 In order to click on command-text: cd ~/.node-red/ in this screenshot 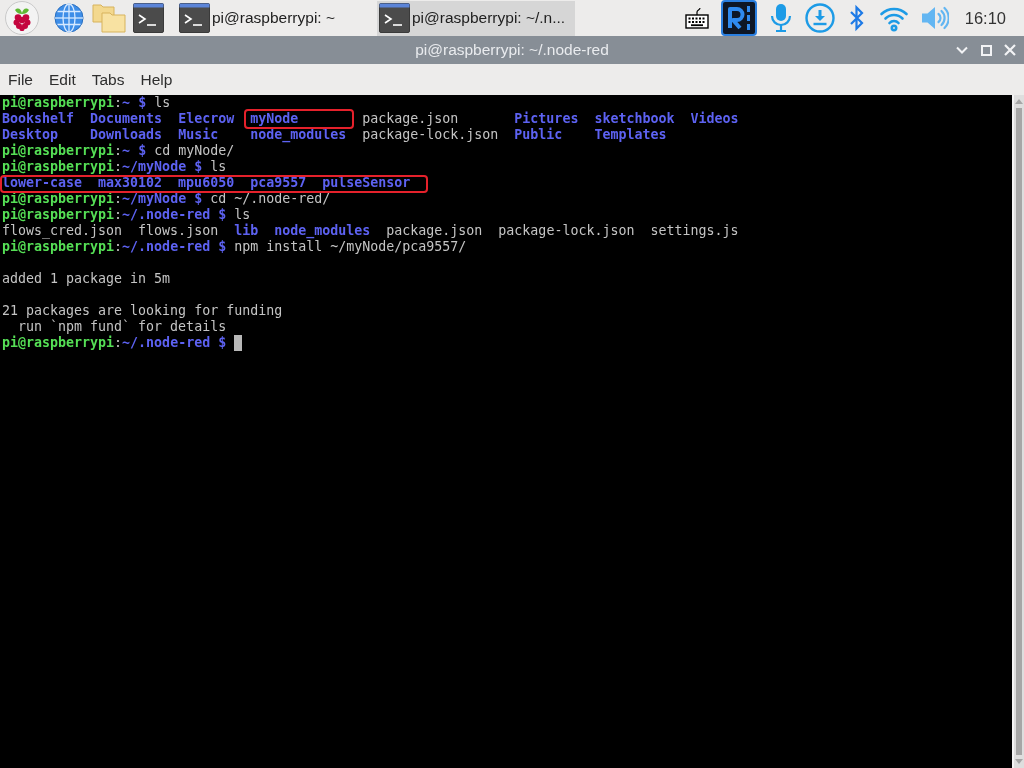, I will do `click(270, 198)`.